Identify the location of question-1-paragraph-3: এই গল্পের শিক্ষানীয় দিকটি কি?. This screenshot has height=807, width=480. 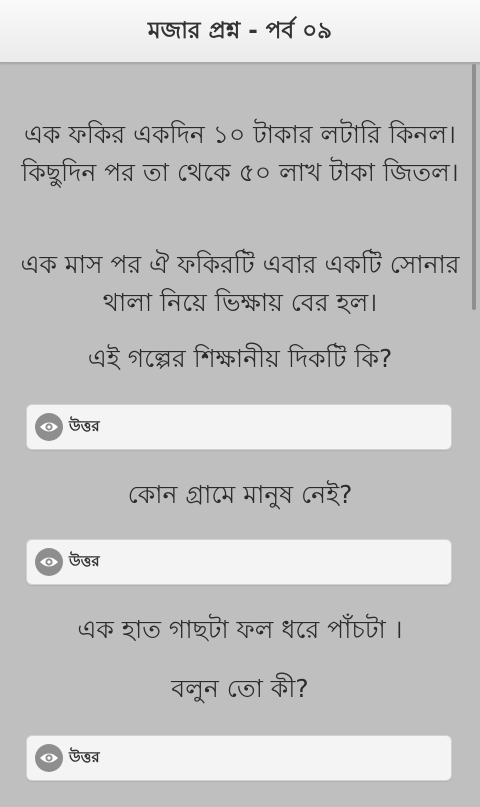
(240, 358).